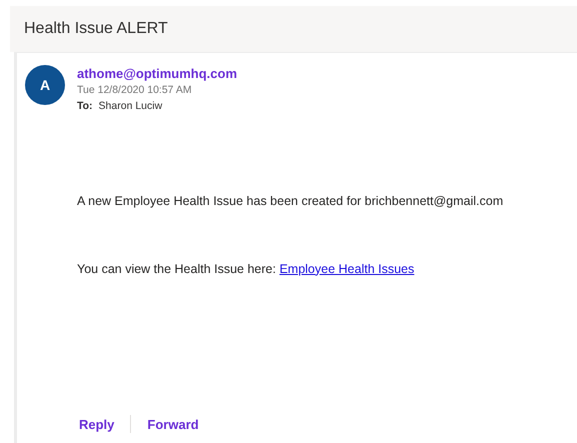 This screenshot has height=443, width=577. Describe the element at coordinates (157, 73) in the screenshot. I see `sender-email: athome@optimumhq.com` at that location.